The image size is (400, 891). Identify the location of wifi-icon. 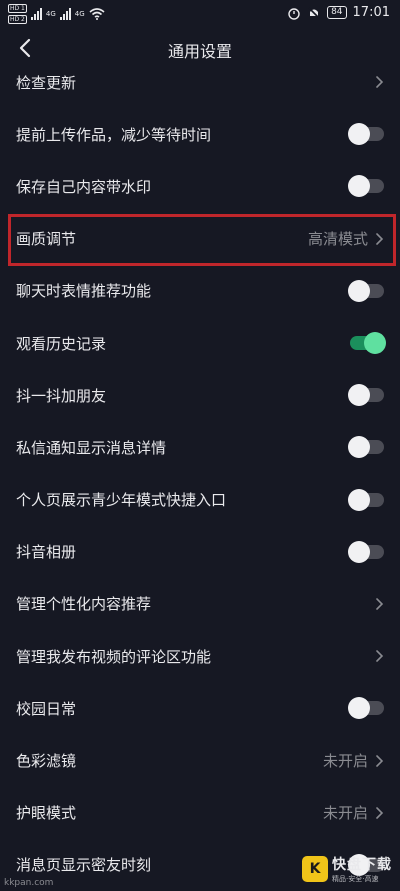
(97, 14).